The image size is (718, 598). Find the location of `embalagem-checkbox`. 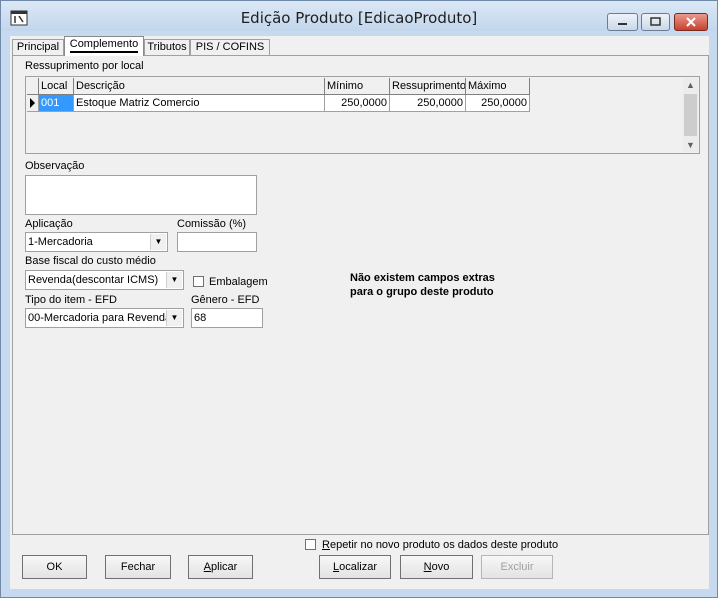

embalagem-checkbox is located at coordinates (198, 281).